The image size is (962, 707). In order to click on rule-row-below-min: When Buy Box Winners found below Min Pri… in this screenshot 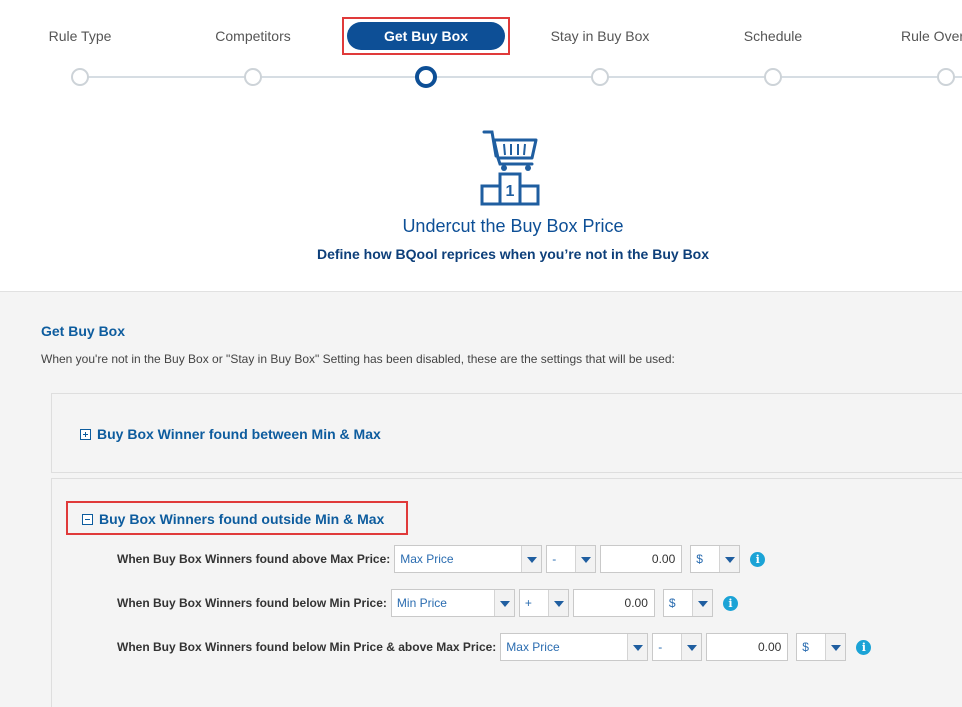, I will do `click(427, 603)`.